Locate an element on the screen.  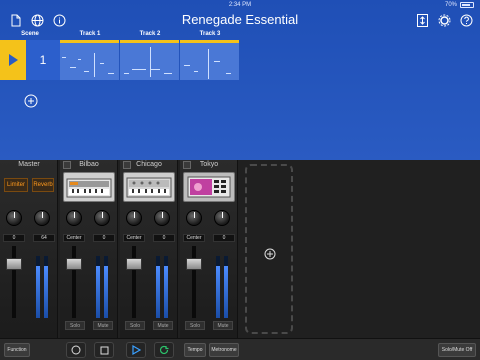
transport-toolbar: Function Tempo Metronome Solo/Mute Off is located at coordinates (240, 349).